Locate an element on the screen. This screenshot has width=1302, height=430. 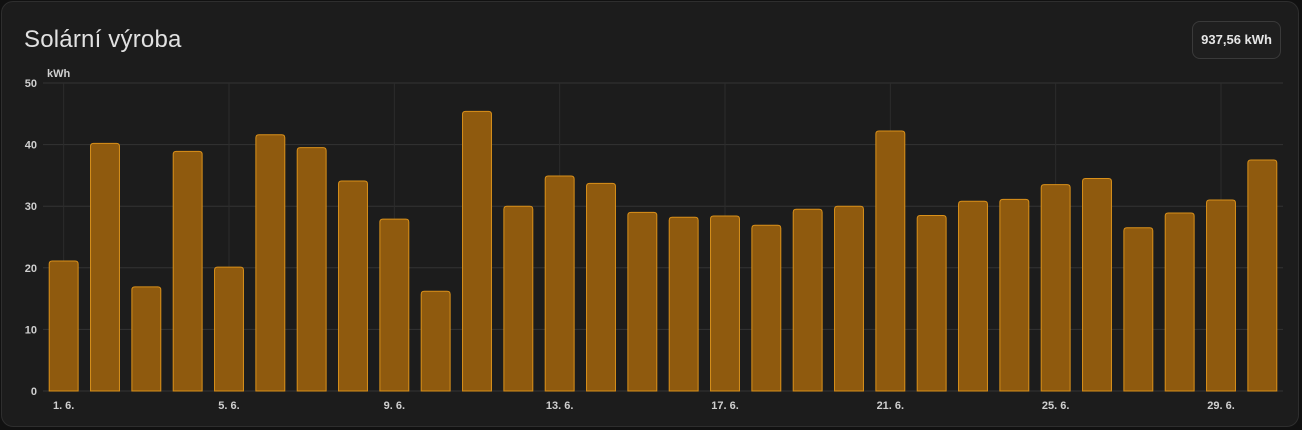
x-tick-label: 25. 6. is located at coordinates (1056, 406).